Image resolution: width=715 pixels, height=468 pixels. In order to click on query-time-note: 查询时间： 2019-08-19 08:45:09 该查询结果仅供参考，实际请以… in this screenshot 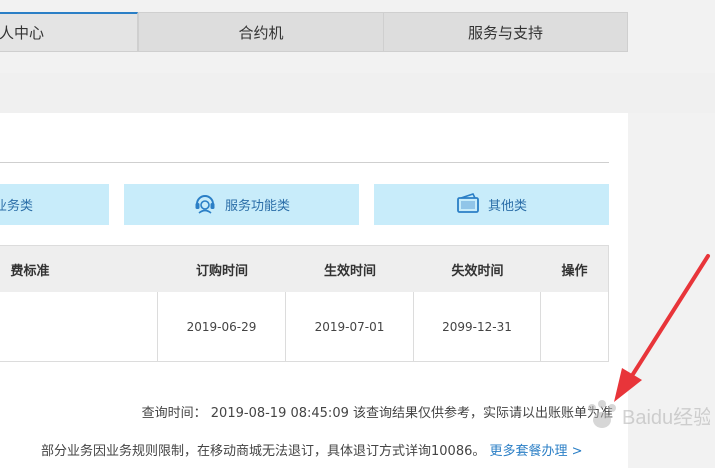, I will do `click(377, 413)`.